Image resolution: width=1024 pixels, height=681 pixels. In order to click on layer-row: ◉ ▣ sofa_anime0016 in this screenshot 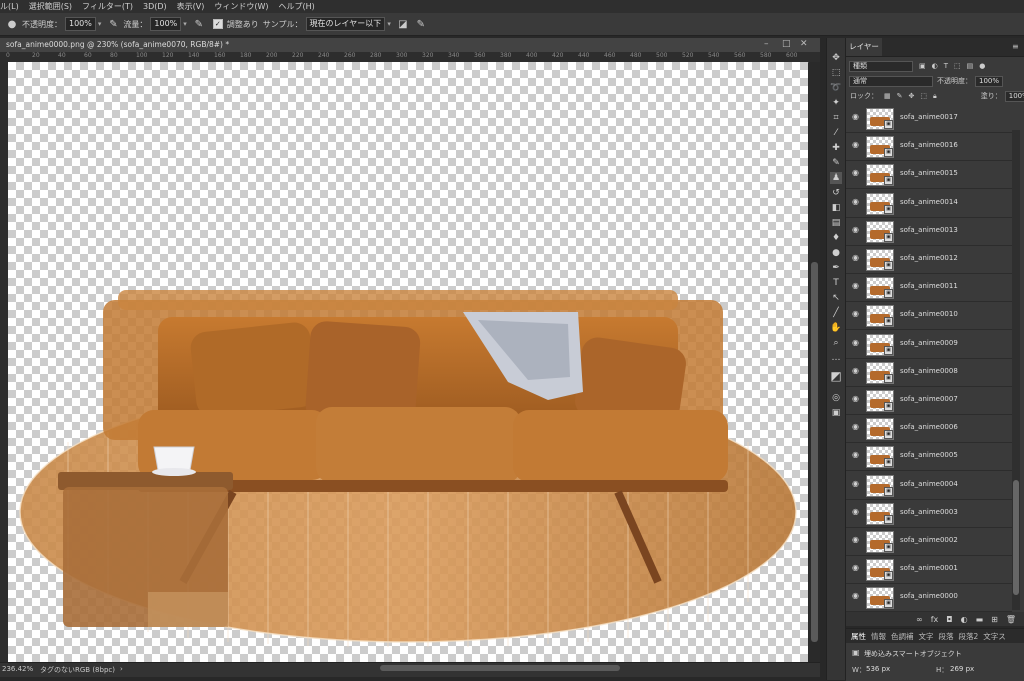, I will do `click(929, 147)`.